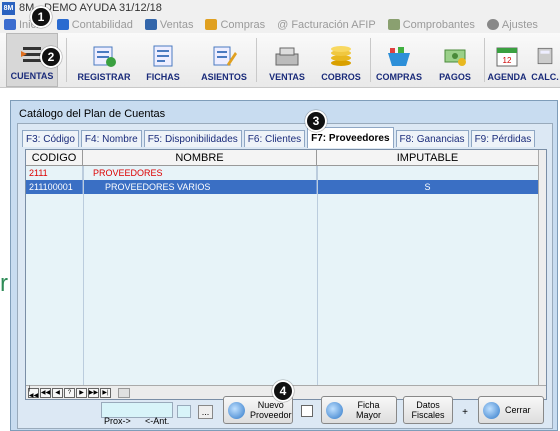  I want to click on menu-ventas: Ventas, so click(168, 25).